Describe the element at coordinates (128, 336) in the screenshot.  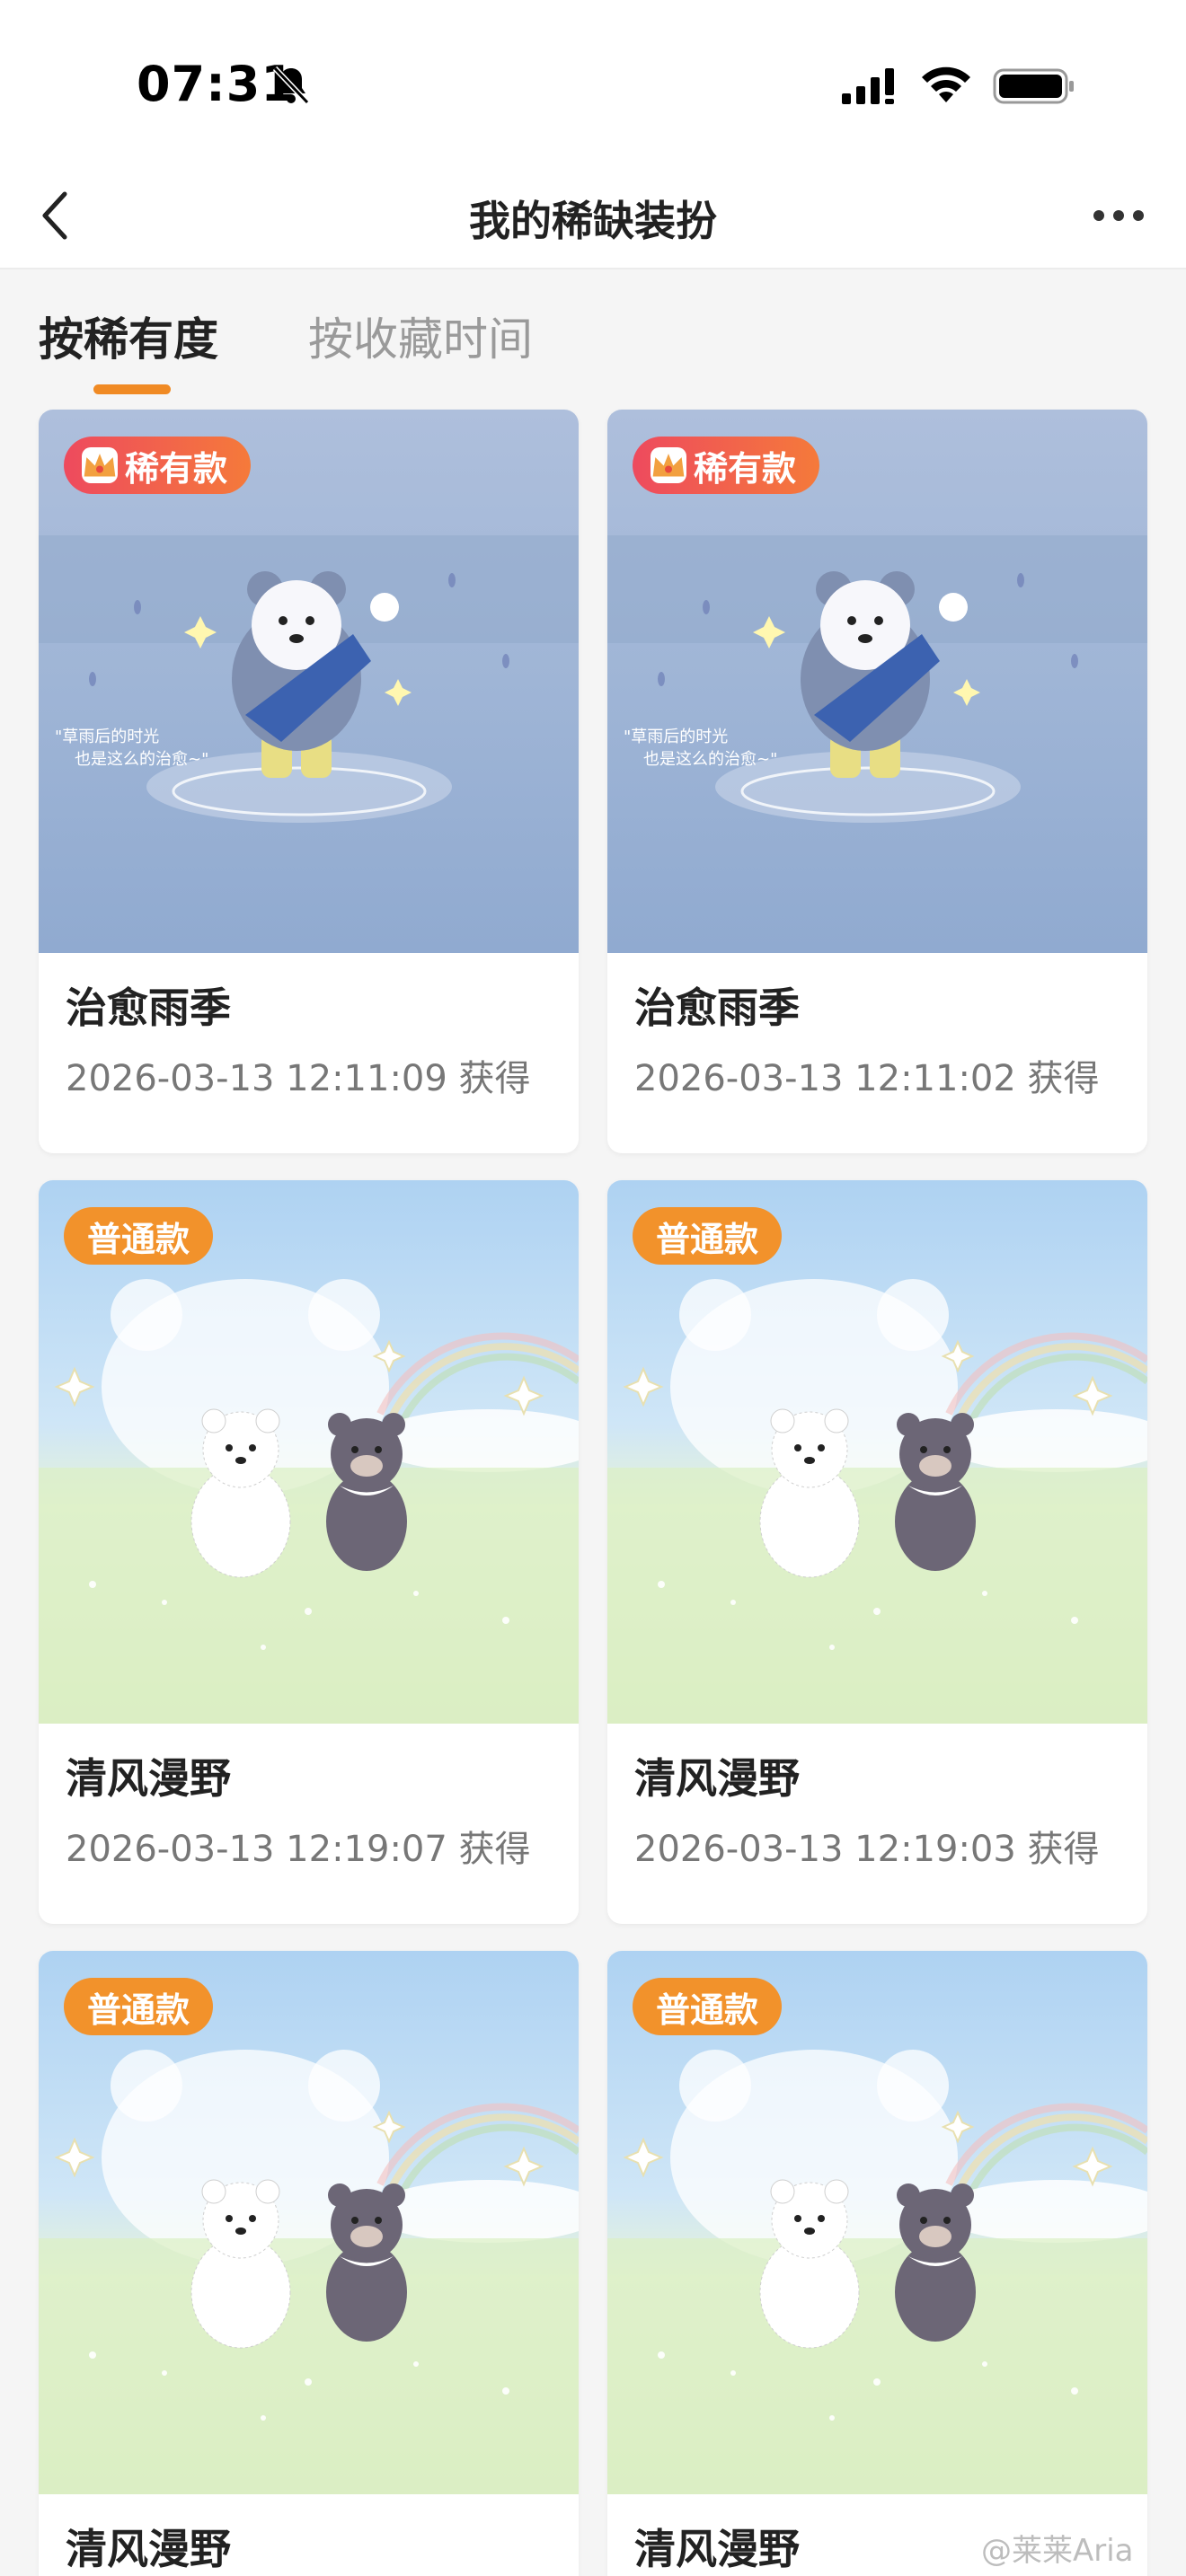
I see `tab-by-rarity: 按稀有度` at that location.